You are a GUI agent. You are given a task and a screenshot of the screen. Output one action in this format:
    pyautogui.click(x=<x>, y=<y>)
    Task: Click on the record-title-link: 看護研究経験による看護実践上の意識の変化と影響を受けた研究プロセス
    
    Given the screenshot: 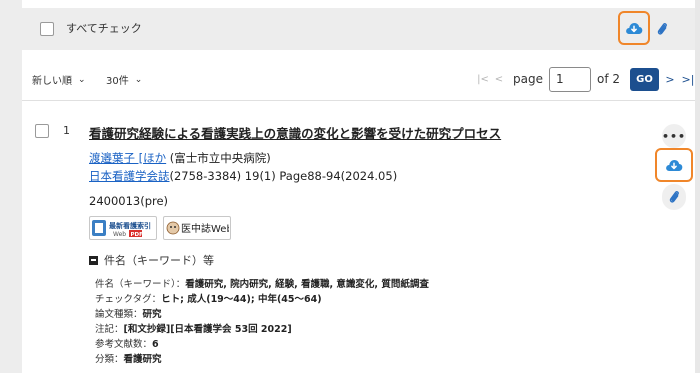 What is the action you would take?
    pyautogui.click(x=295, y=132)
    